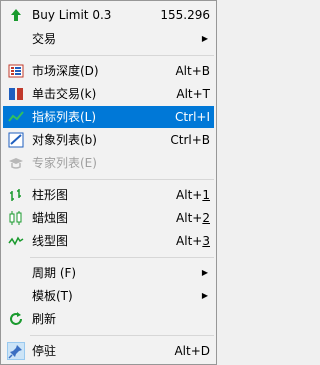  Describe the element at coordinates (64, 117) in the screenshot. I see `indicators-list-label: 指标列表(L)` at that location.